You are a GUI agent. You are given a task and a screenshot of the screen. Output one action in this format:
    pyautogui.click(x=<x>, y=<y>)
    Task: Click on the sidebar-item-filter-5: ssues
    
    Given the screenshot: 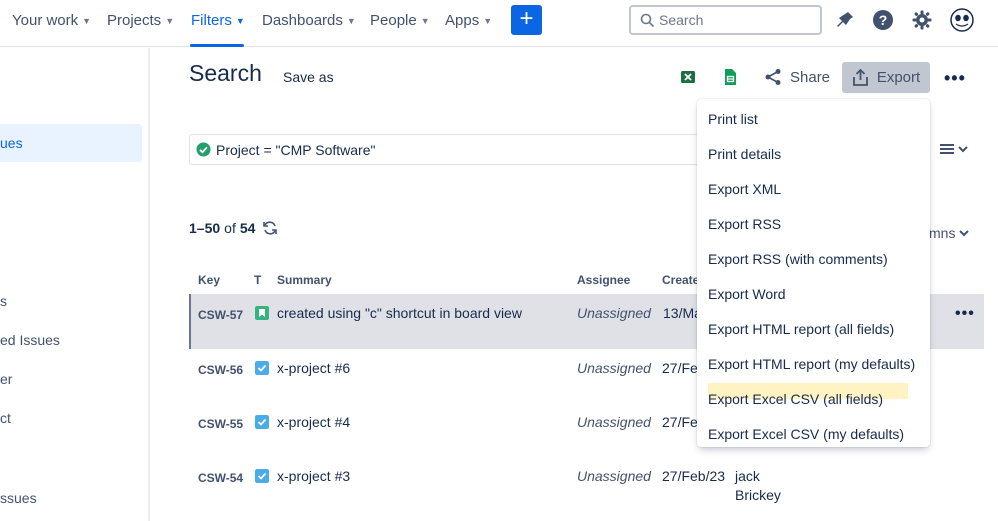 What is the action you would take?
    pyautogui.click(x=18, y=498)
    